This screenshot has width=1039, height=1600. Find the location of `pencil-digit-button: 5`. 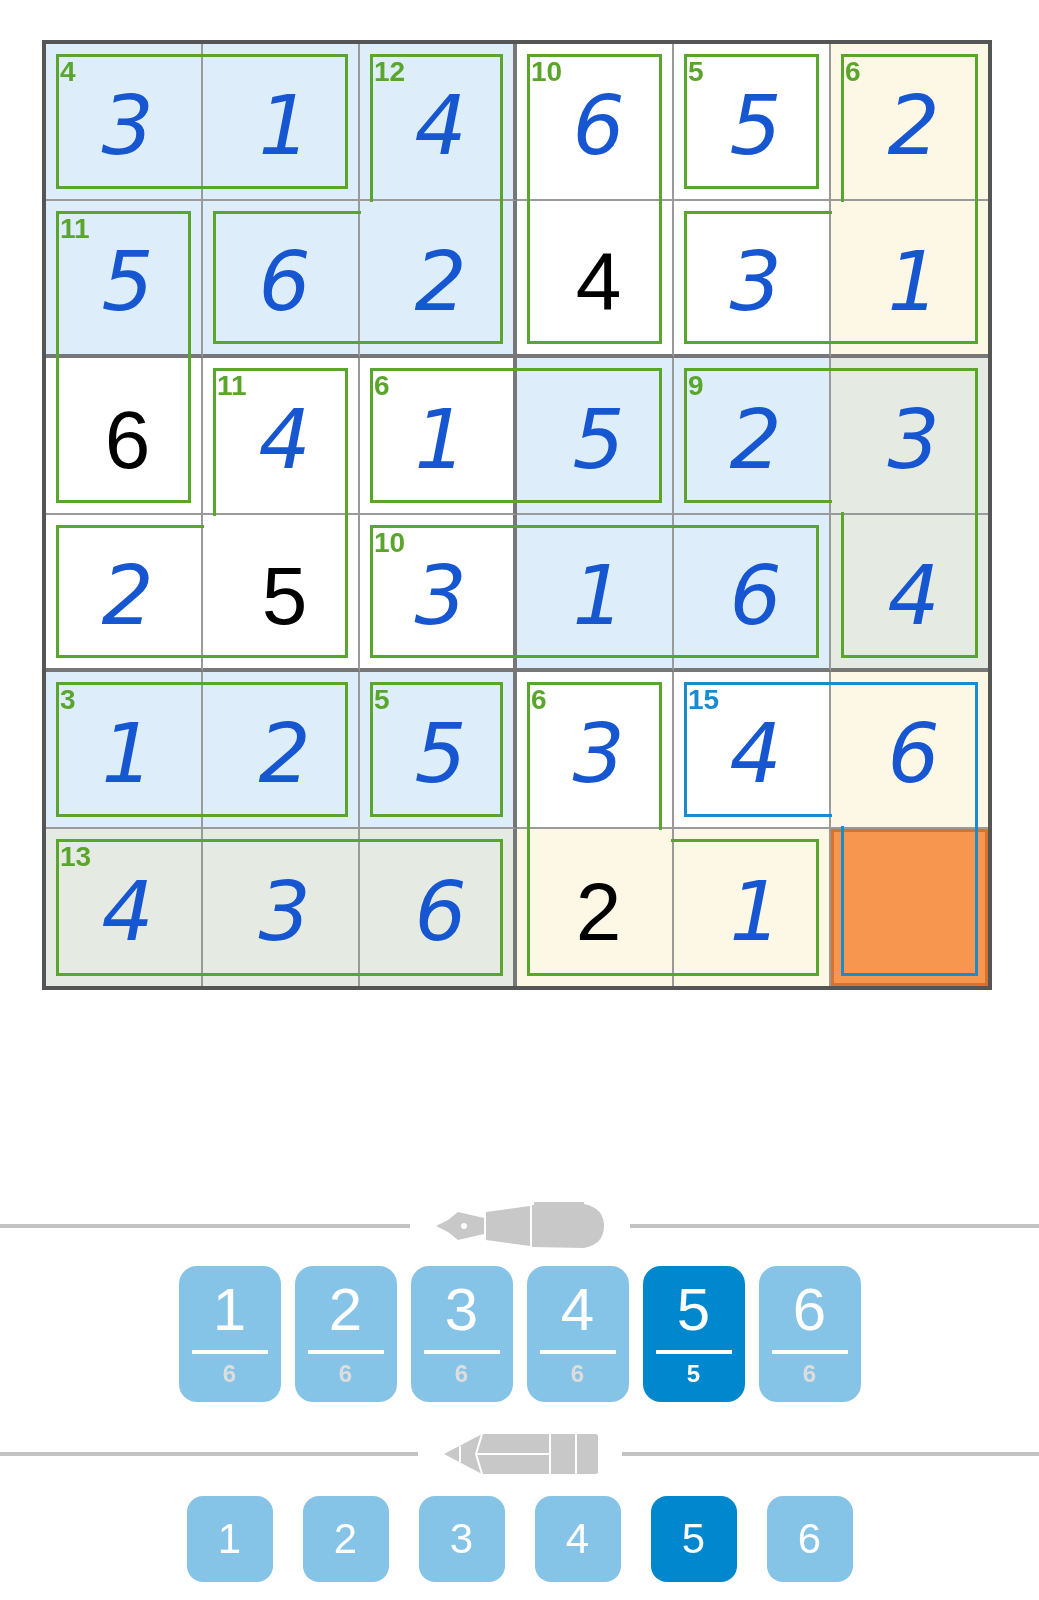

pencil-digit-button: 5 is located at coordinates (693, 1539).